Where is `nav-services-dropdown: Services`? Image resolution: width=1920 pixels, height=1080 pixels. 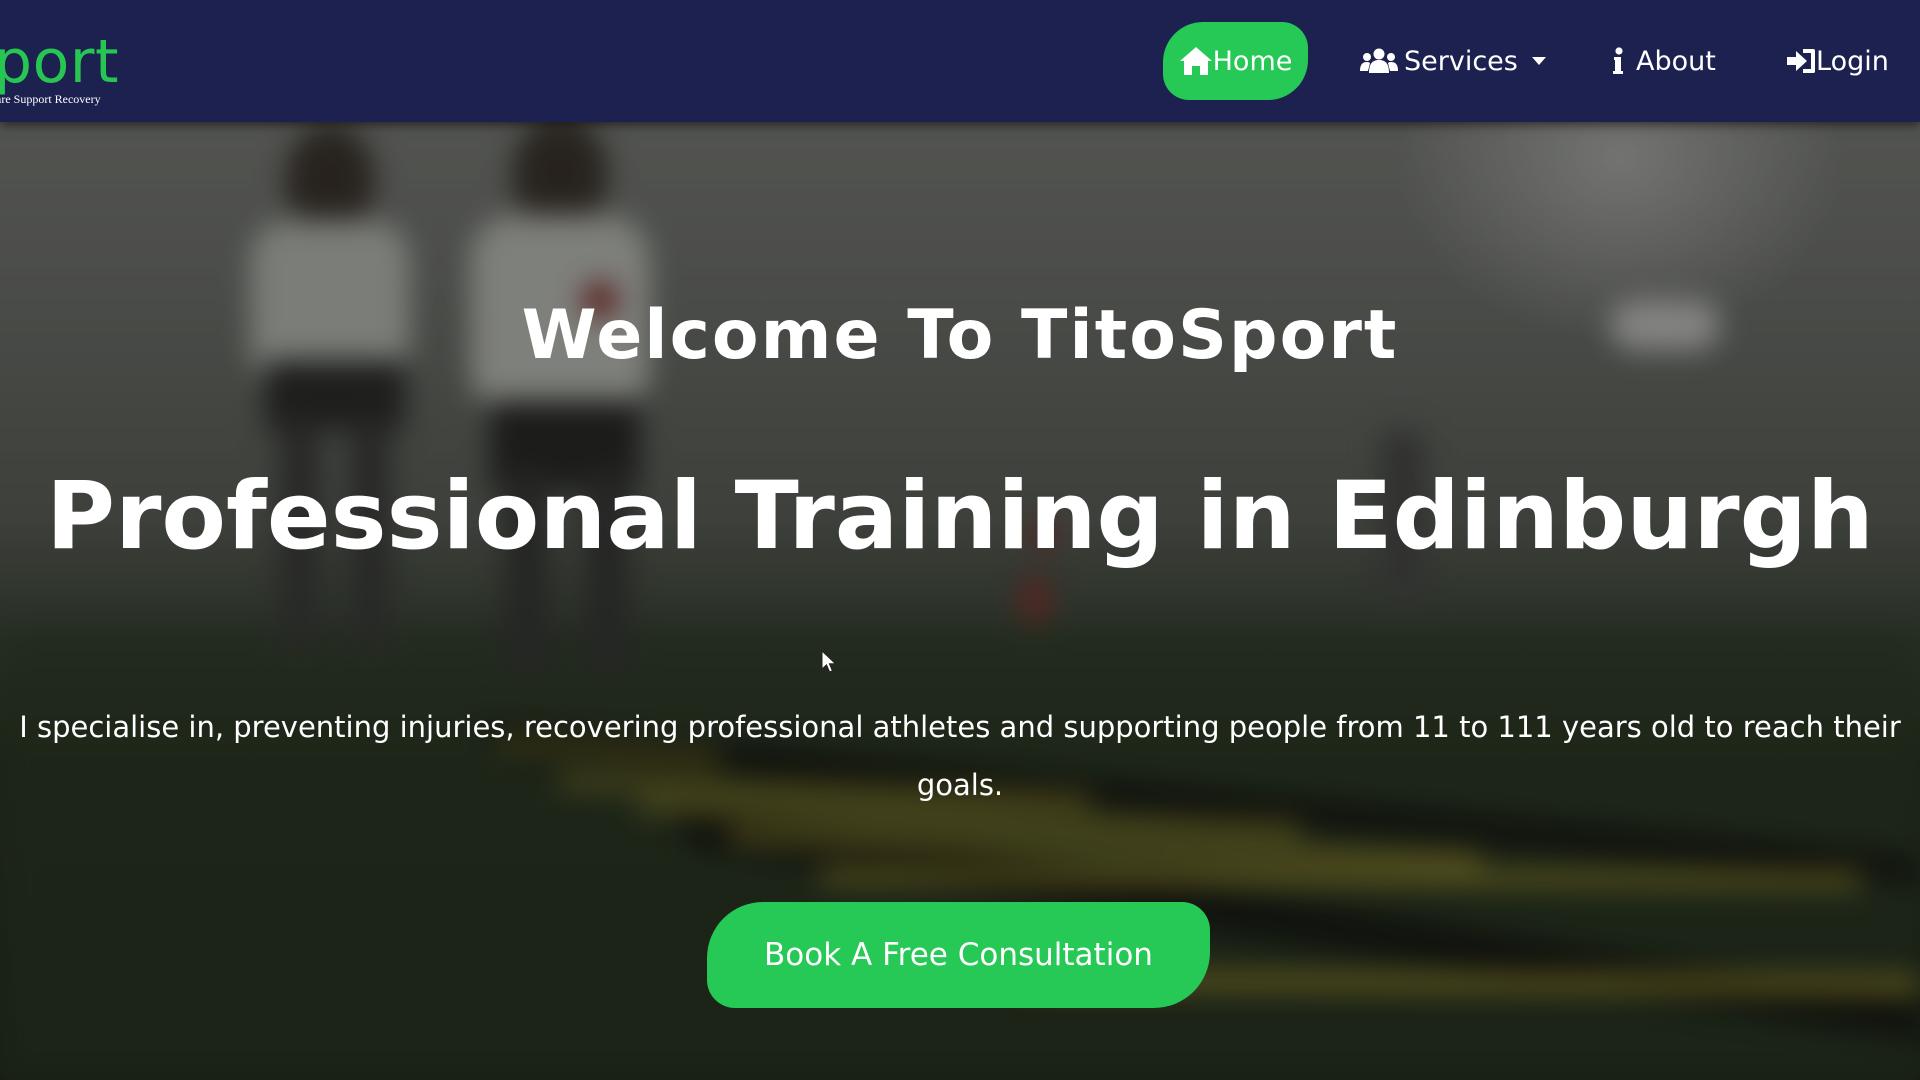 nav-services-dropdown: Services is located at coordinates (1453, 61).